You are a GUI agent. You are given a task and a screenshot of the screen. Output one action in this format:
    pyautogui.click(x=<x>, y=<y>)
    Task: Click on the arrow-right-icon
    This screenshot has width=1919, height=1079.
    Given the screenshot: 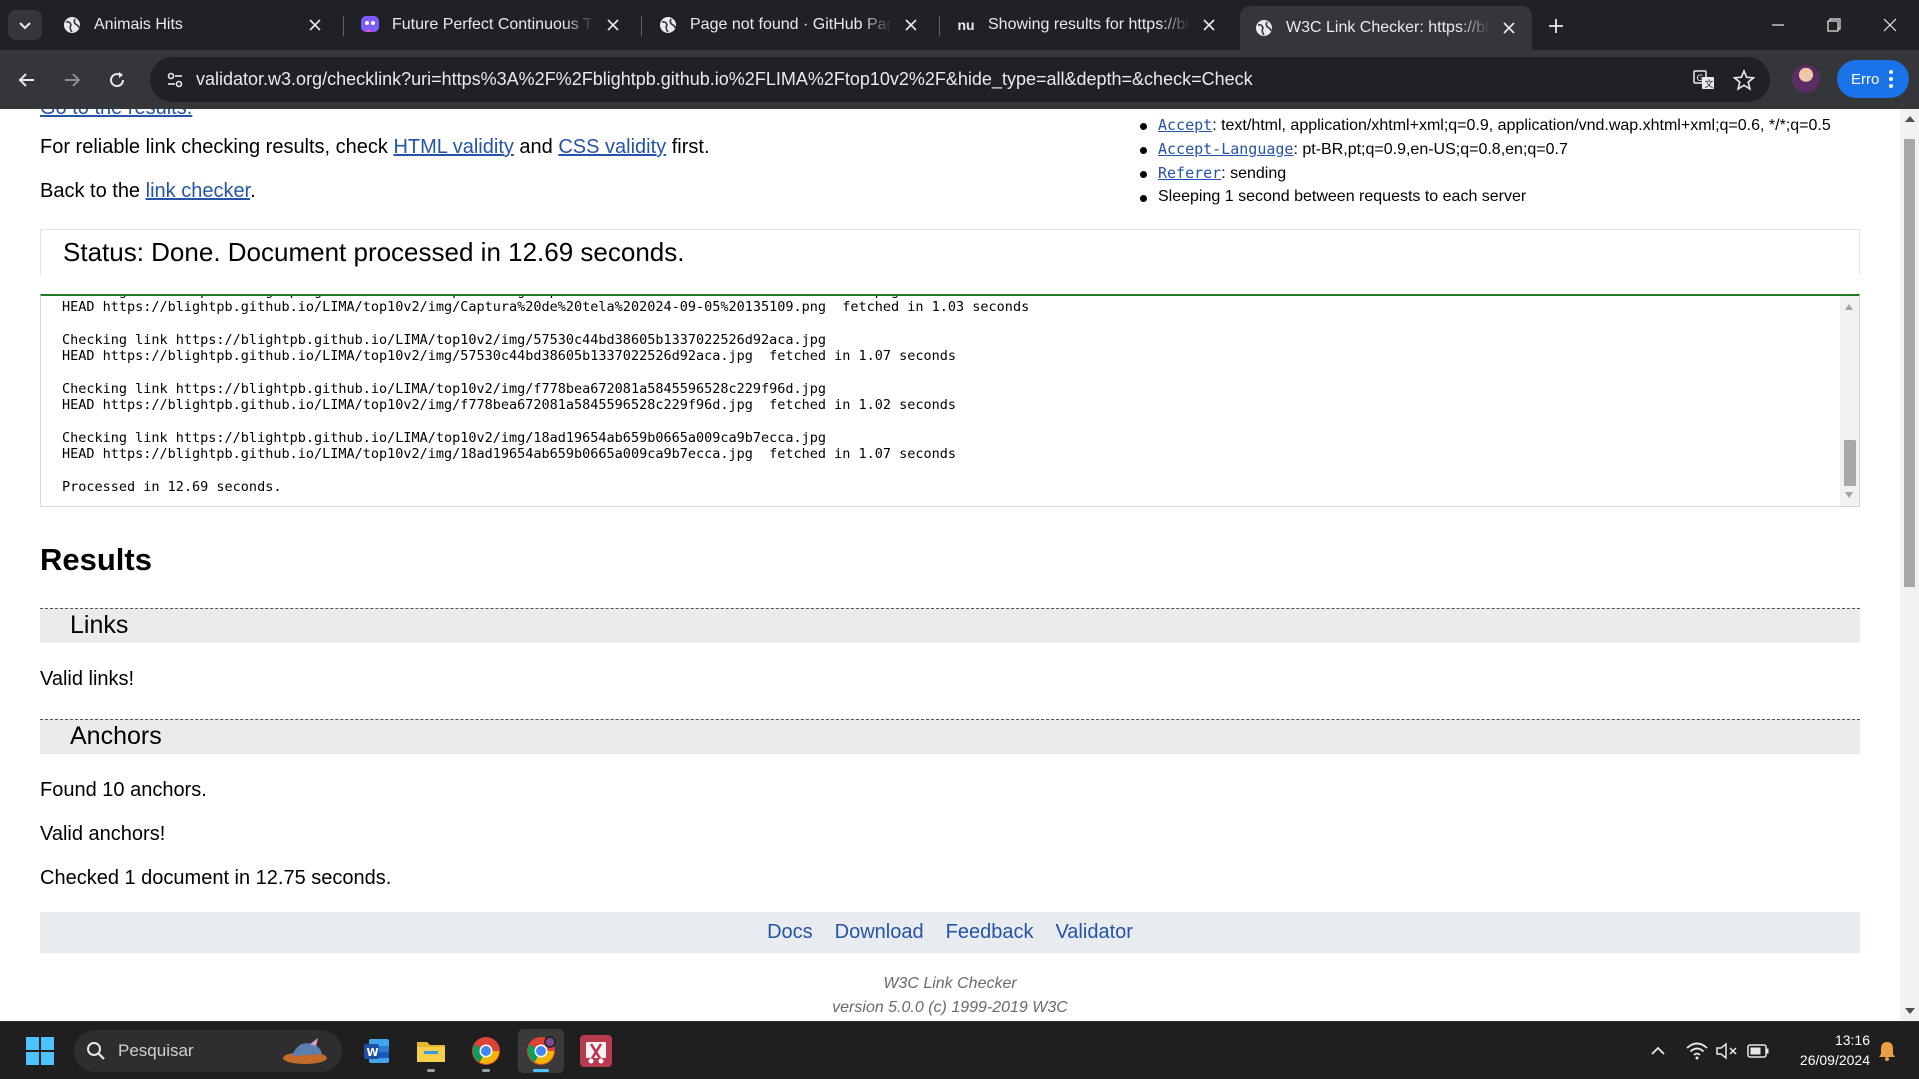 What is the action you would take?
    pyautogui.click(x=73, y=80)
    